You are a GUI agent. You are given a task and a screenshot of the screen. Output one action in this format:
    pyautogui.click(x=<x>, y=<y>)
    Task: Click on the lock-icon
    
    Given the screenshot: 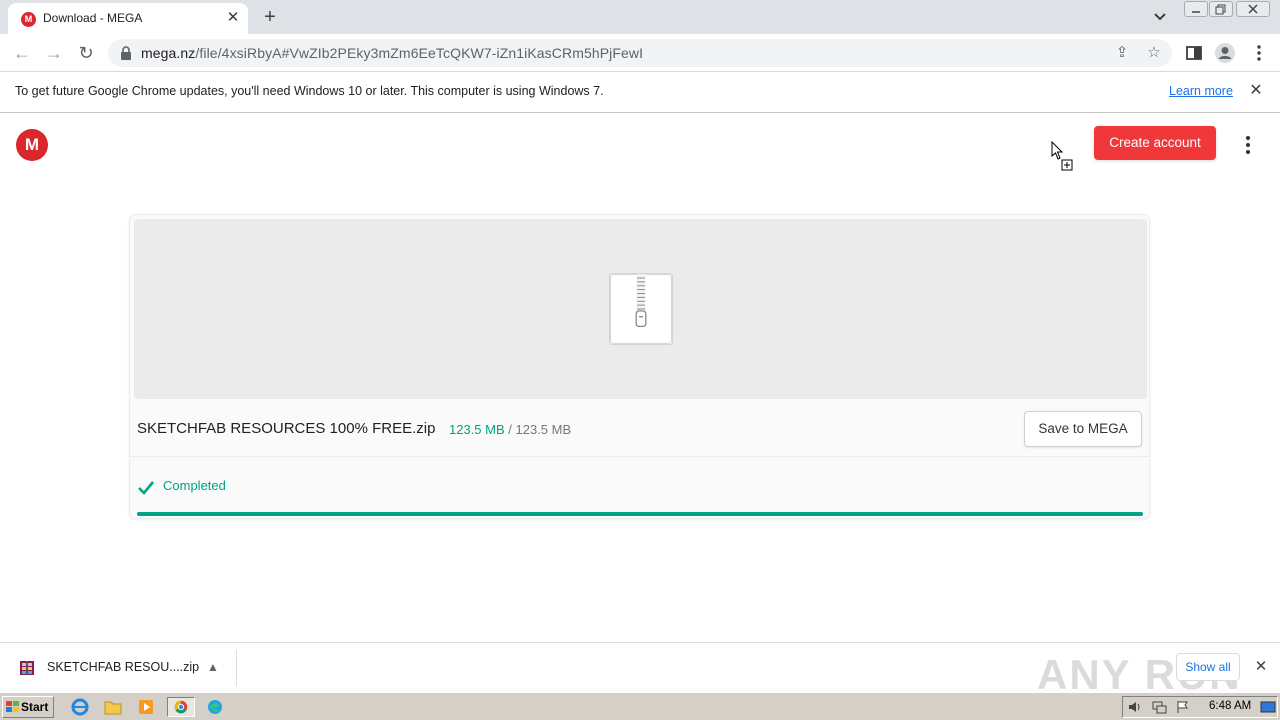 What is the action you would take?
    pyautogui.click(x=126, y=53)
    